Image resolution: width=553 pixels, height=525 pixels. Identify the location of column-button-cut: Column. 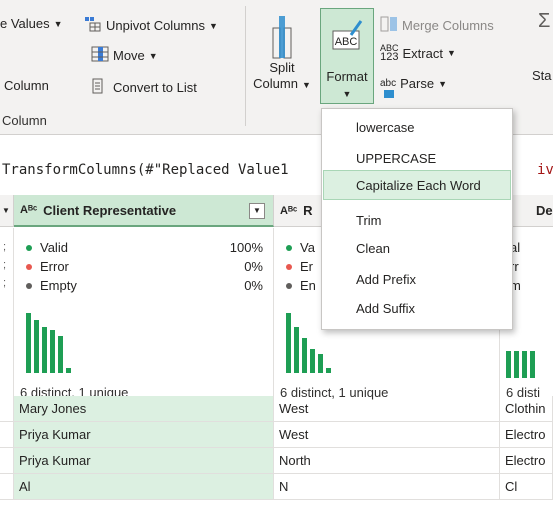
(26, 85).